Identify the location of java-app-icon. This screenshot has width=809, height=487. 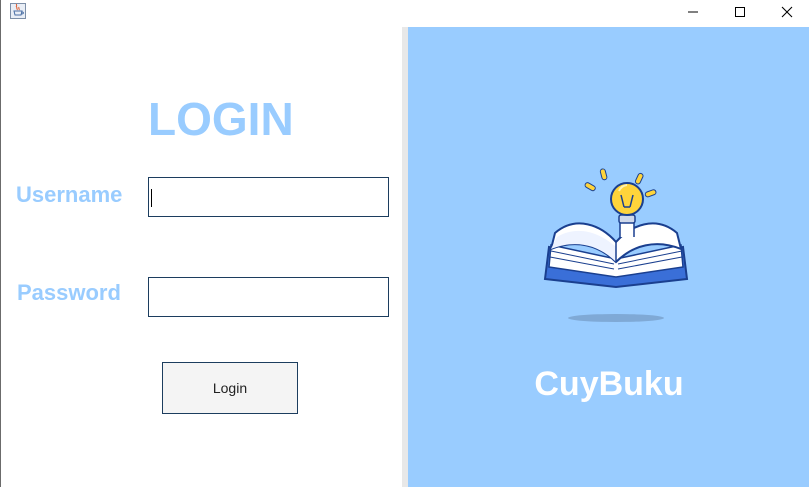
(18, 11).